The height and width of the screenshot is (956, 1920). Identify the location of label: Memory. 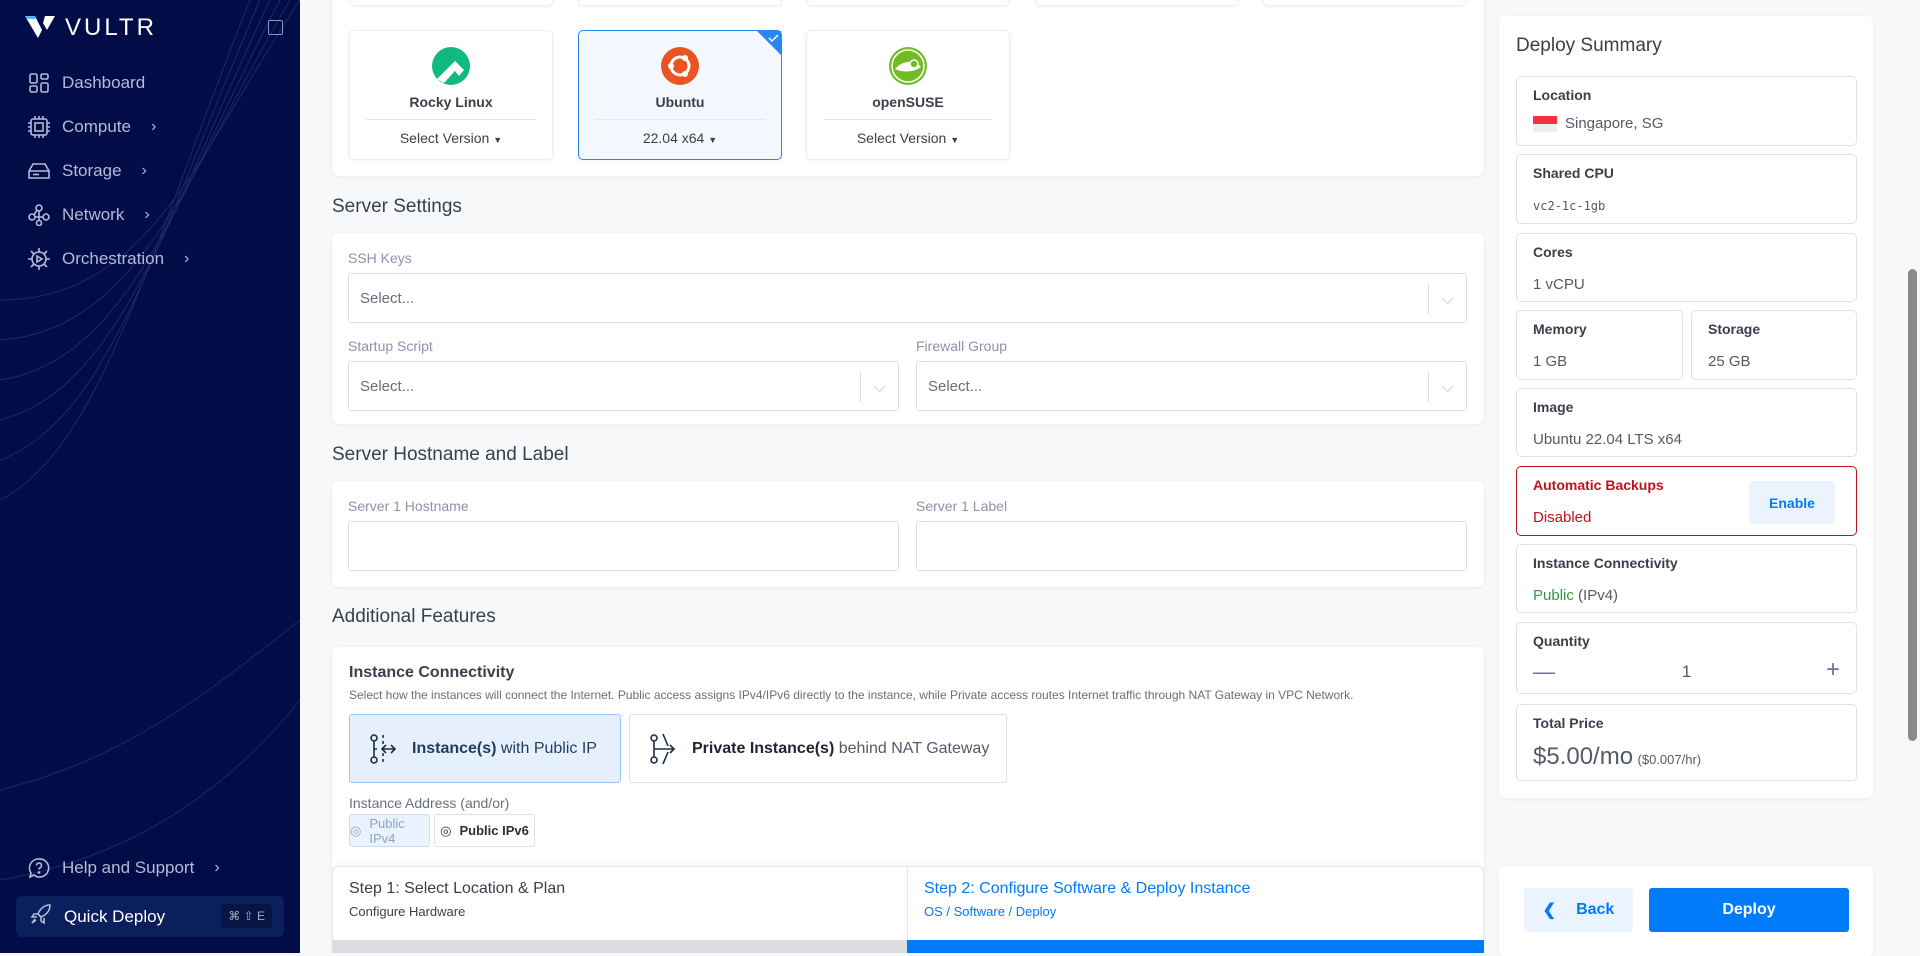
(1560, 329).